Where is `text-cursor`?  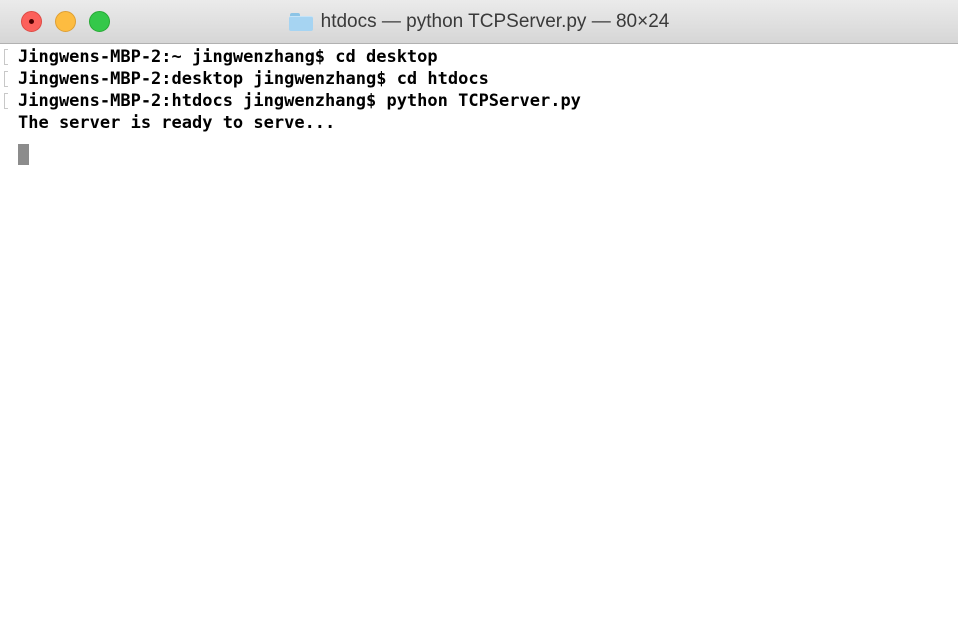
text-cursor is located at coordinates (23, 154).